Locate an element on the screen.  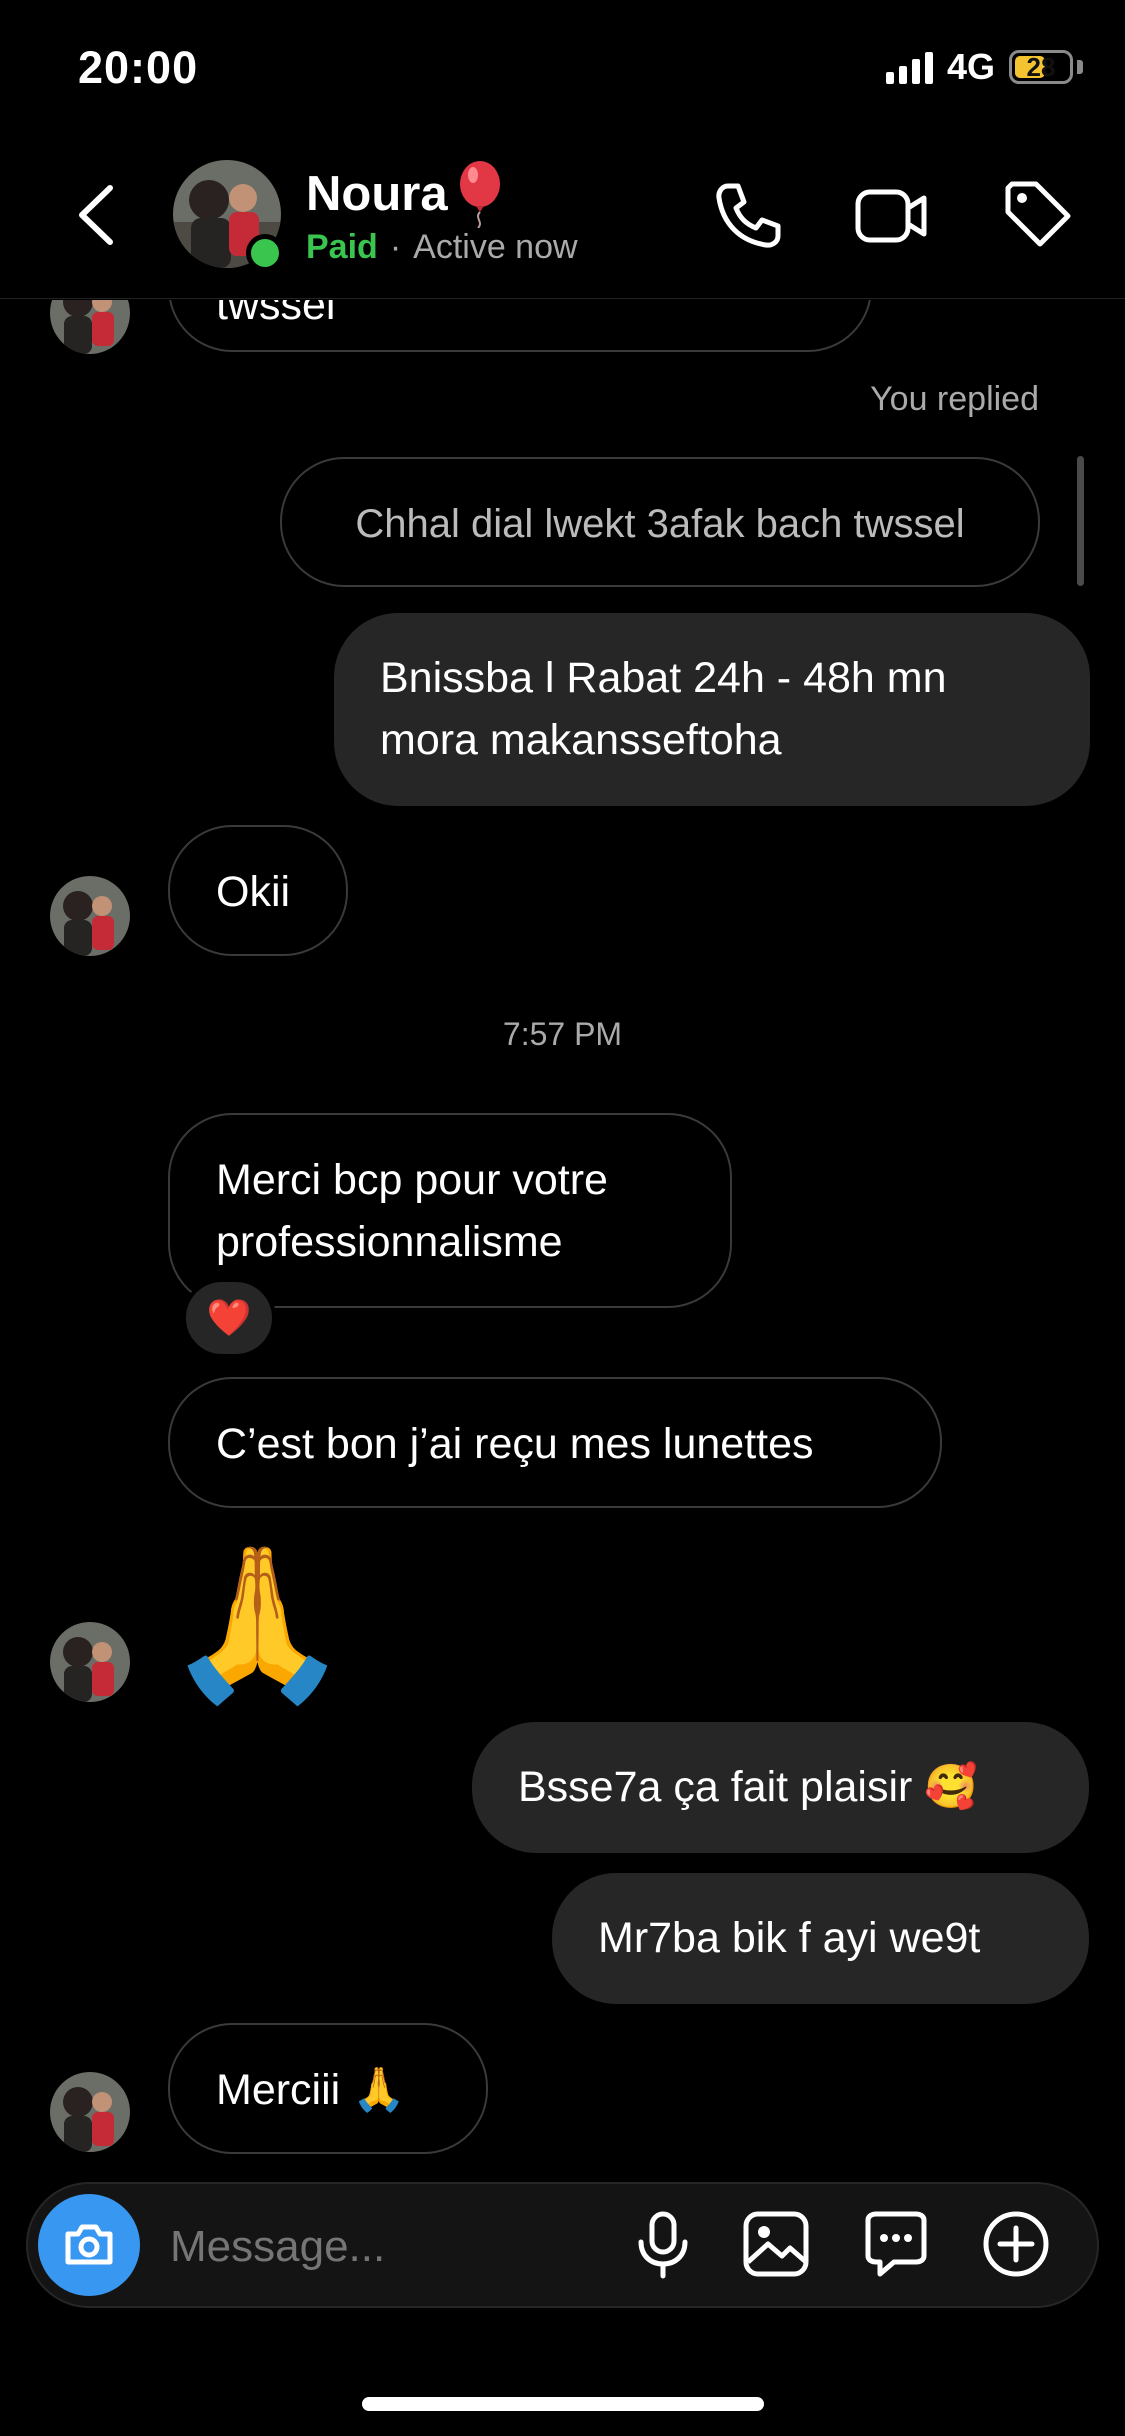
network-type: 4G is located at coordinates (970, 66).